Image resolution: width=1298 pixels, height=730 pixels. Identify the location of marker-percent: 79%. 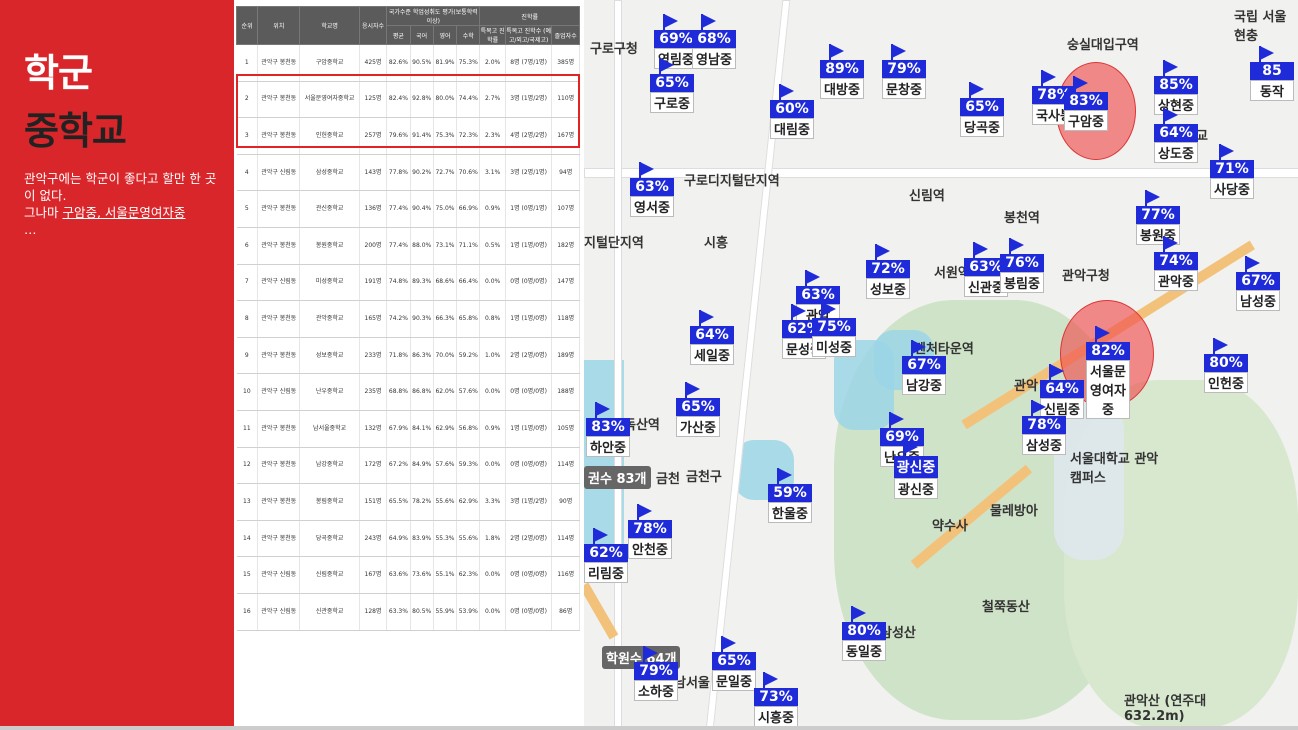
(904, 69).